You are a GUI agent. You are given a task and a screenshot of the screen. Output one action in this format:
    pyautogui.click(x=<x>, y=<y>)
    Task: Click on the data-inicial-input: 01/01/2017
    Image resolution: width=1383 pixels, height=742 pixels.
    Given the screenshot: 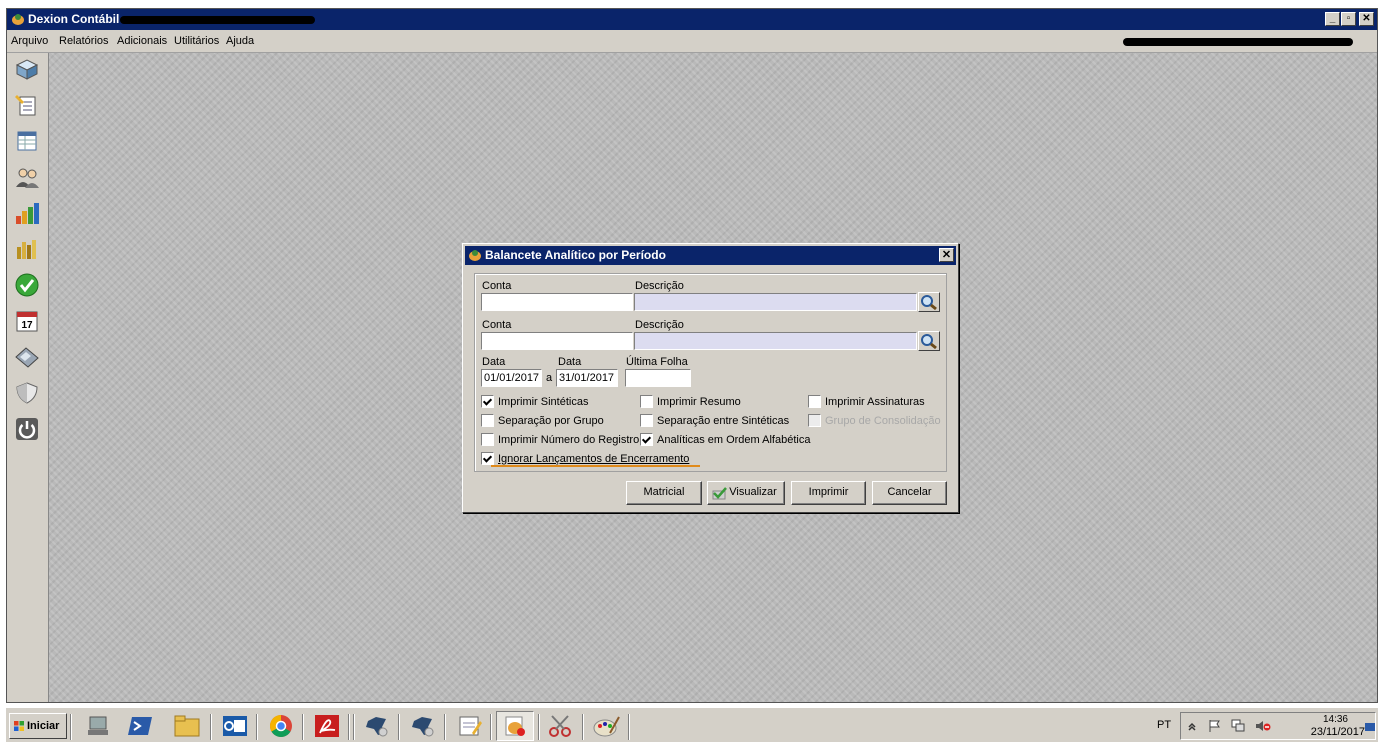 What is the action you would take?
    pyautogui.click(x=511, y=378)
    